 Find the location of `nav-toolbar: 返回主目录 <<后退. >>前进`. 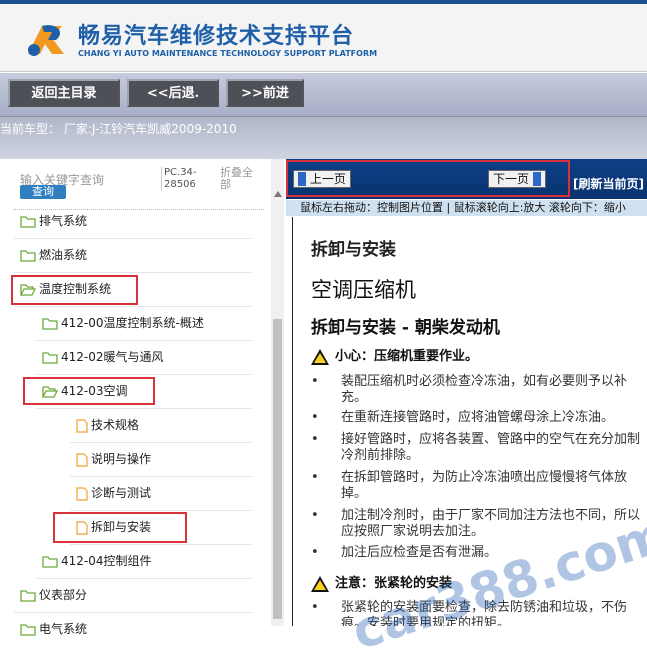

nav-toolbar: 返回主目录 <<后退. >>前进 is located at coordinates (323, 95).